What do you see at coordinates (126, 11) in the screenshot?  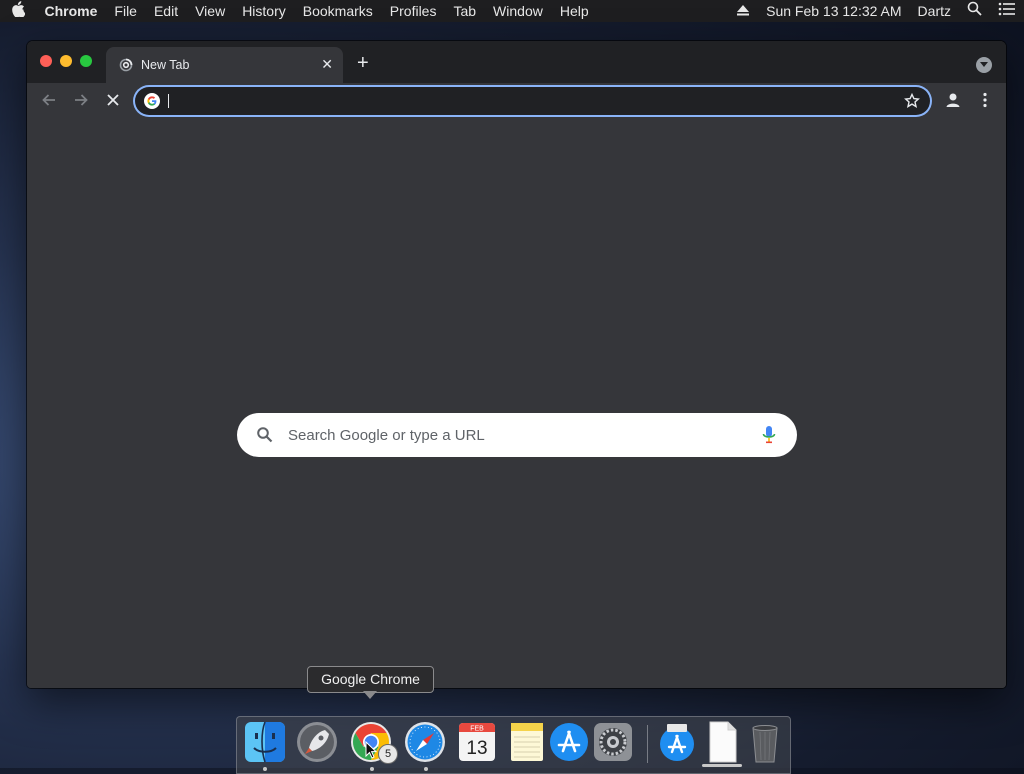 I see `menu-file: File` at bounding box center [126, 11].